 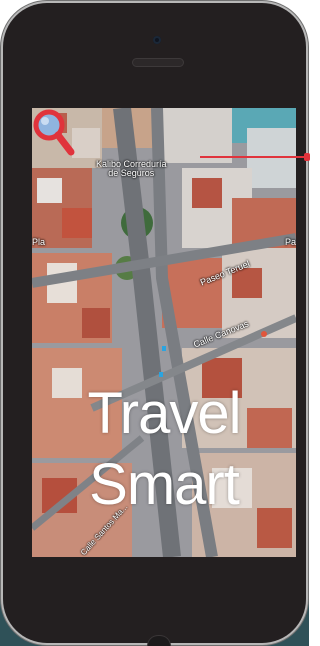 I want to click on map-place-label-line2: de Seguros, so click(x=131, y=173).